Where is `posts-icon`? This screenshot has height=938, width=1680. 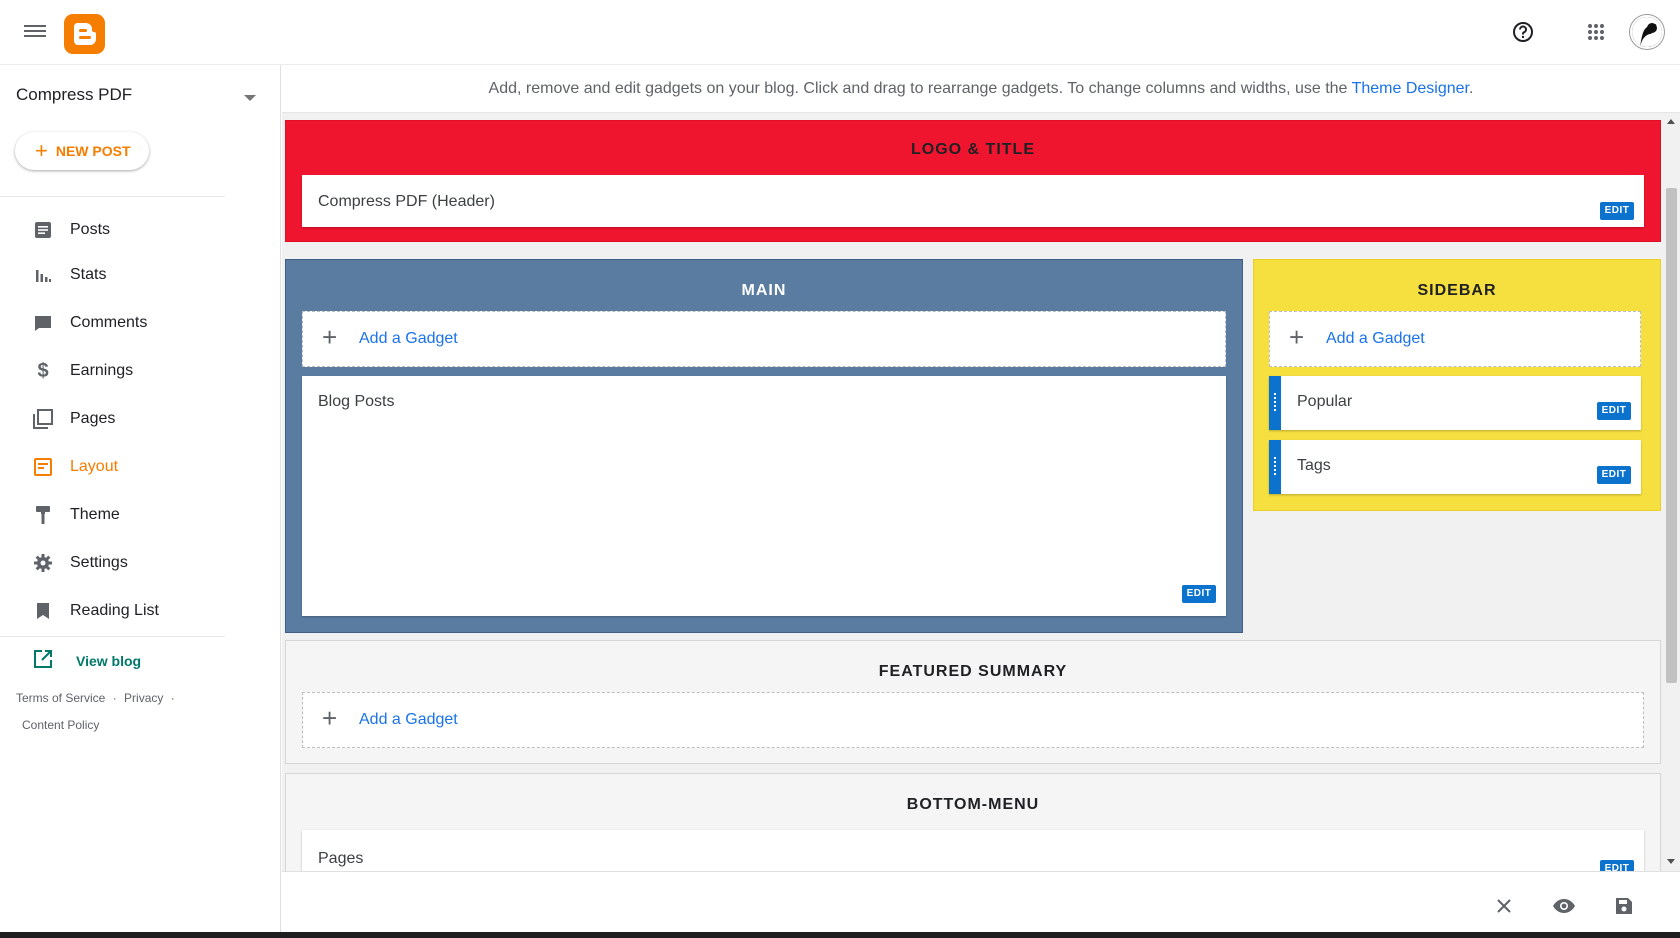
posts-icon is located at coordinates (43, 230).